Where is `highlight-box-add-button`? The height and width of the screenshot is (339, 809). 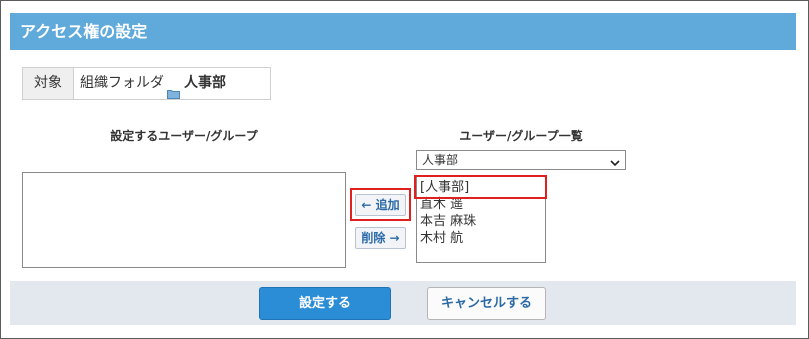 highlight-box-add-button is located at coordinates (380, 204).